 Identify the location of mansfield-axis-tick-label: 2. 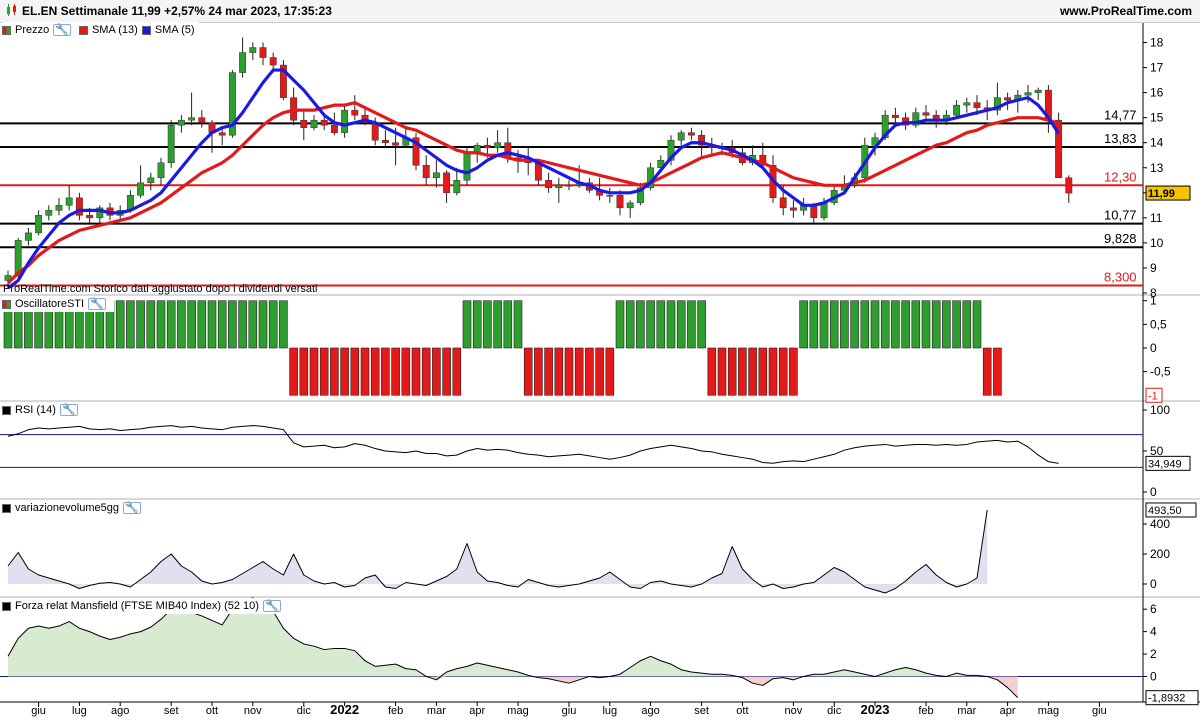
(1153, 654).